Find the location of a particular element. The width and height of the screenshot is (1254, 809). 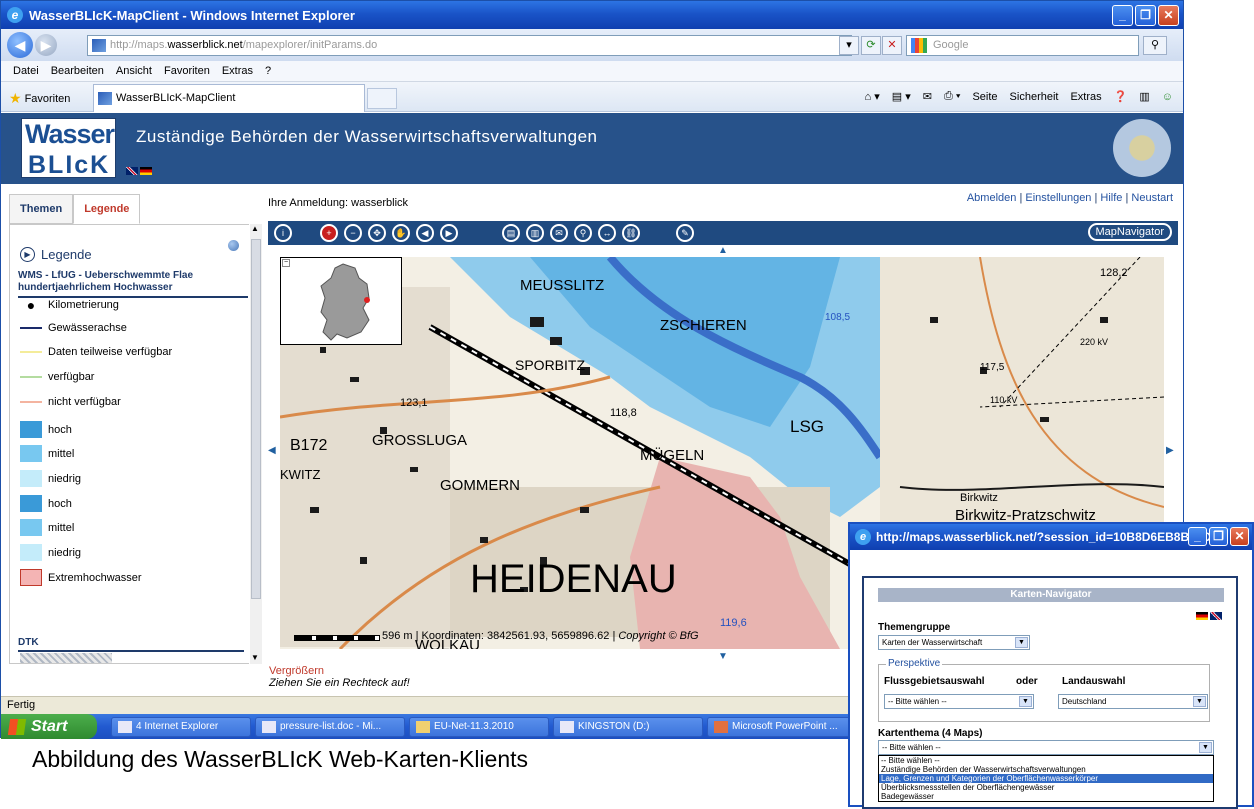

link-abmelden: Abmelden is located at coordinates (992, 198).